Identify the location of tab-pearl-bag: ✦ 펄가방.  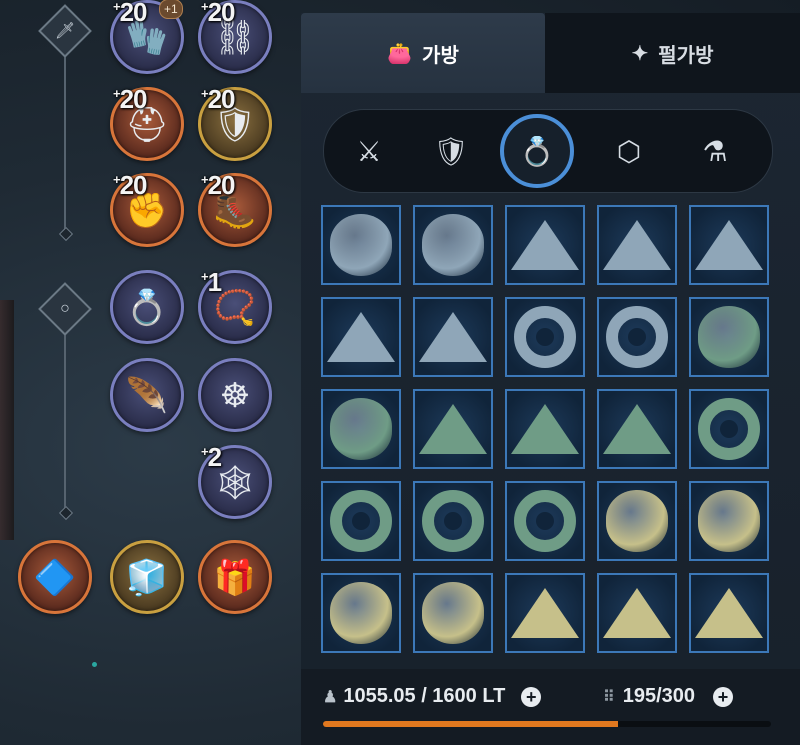
(672, 53).